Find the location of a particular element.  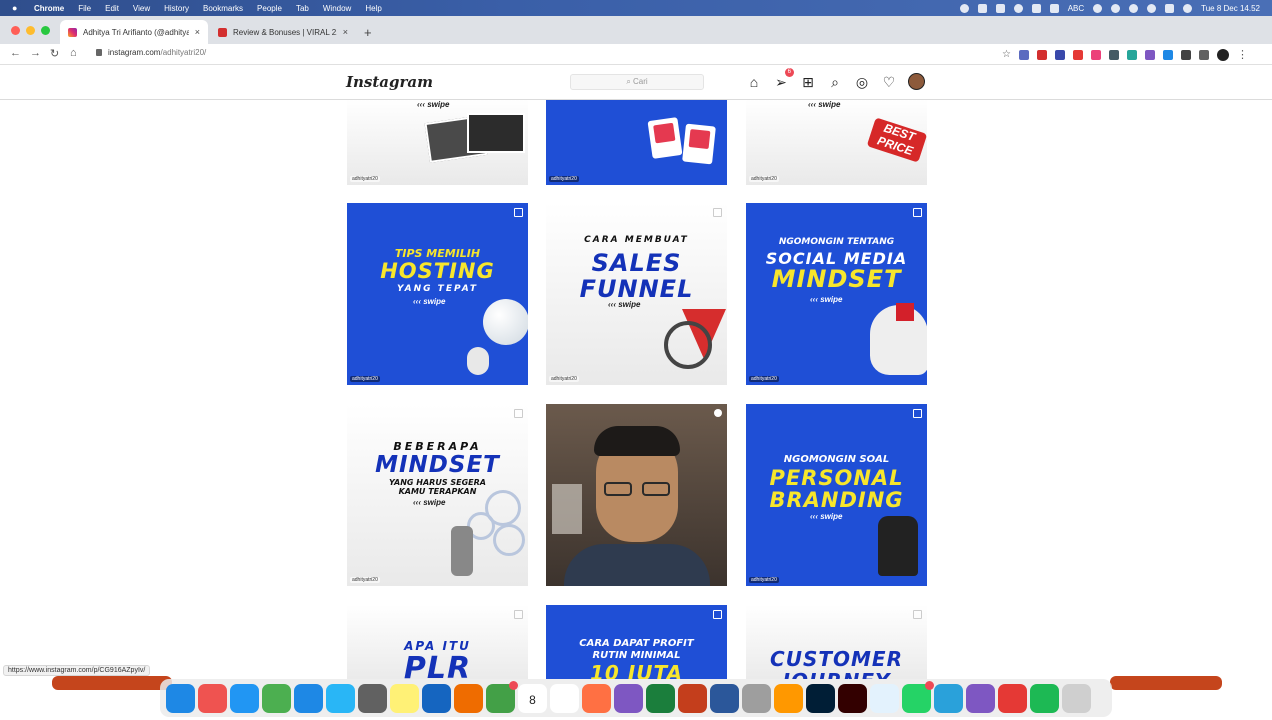

direct-message-icon: ➢ 6 is located at coordinates (783, 78).